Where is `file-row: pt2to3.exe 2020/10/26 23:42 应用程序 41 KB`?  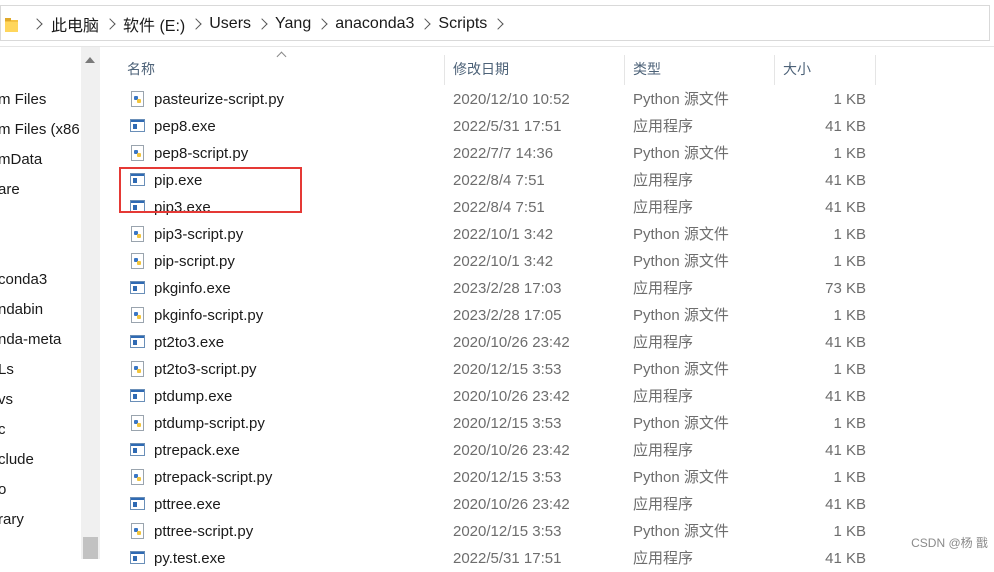
file-row: pt2to3.exe 2020/10/26 23:42 应用程序 41 KB is located at coordinates (490, 342).